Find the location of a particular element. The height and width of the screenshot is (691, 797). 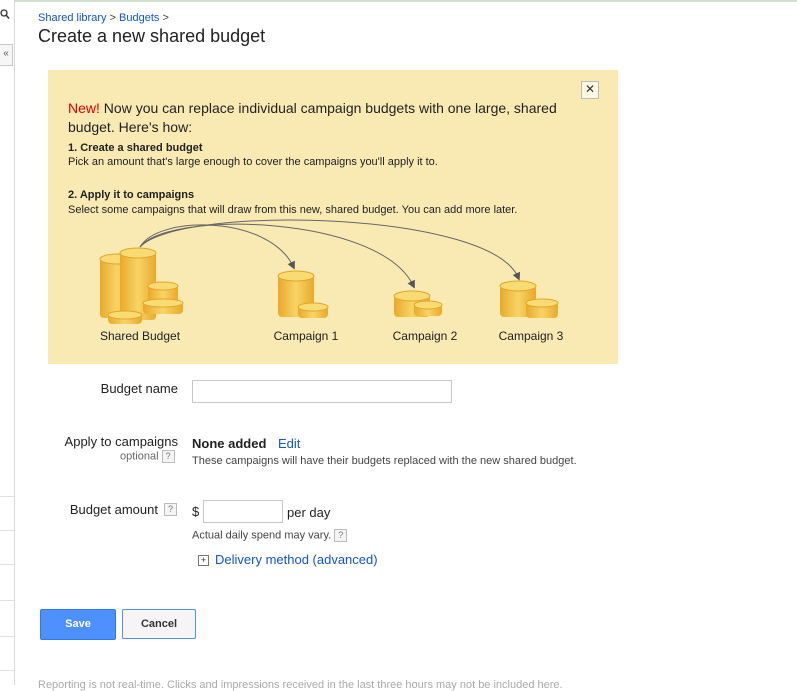

breadcrumb: Shared library > Budgets > is located at coordinates (103, 18).